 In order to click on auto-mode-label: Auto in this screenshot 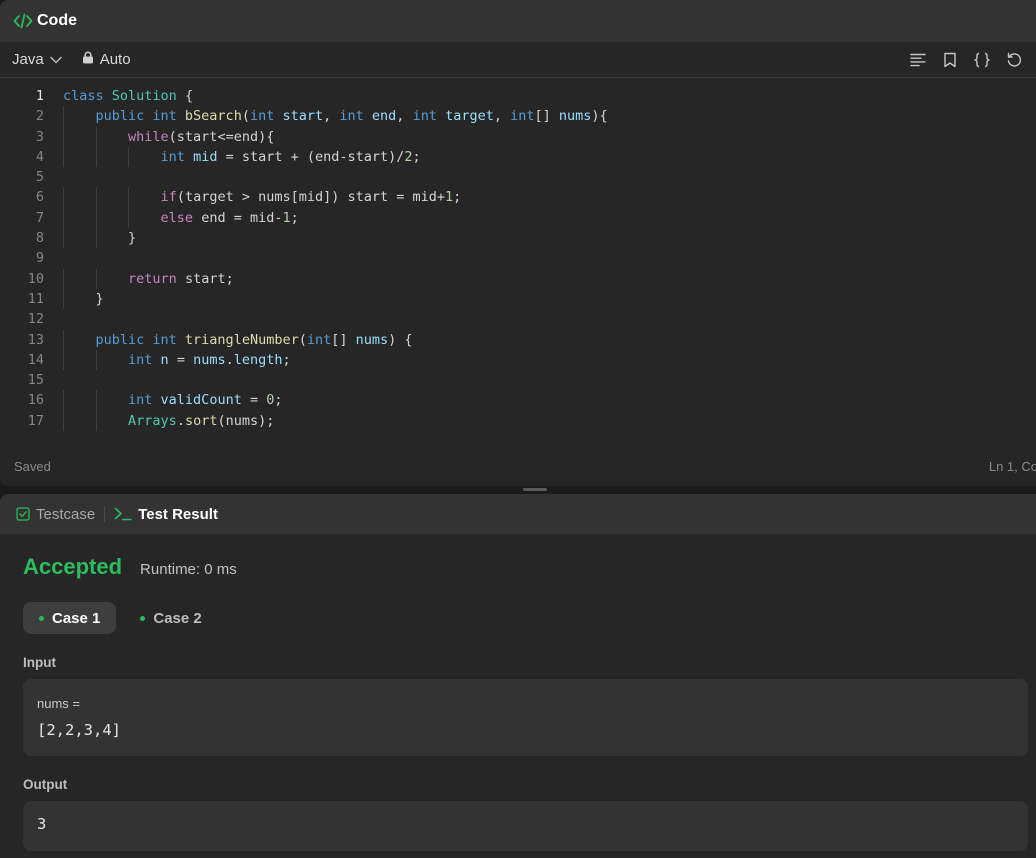, I will do `click(115, 59)`.